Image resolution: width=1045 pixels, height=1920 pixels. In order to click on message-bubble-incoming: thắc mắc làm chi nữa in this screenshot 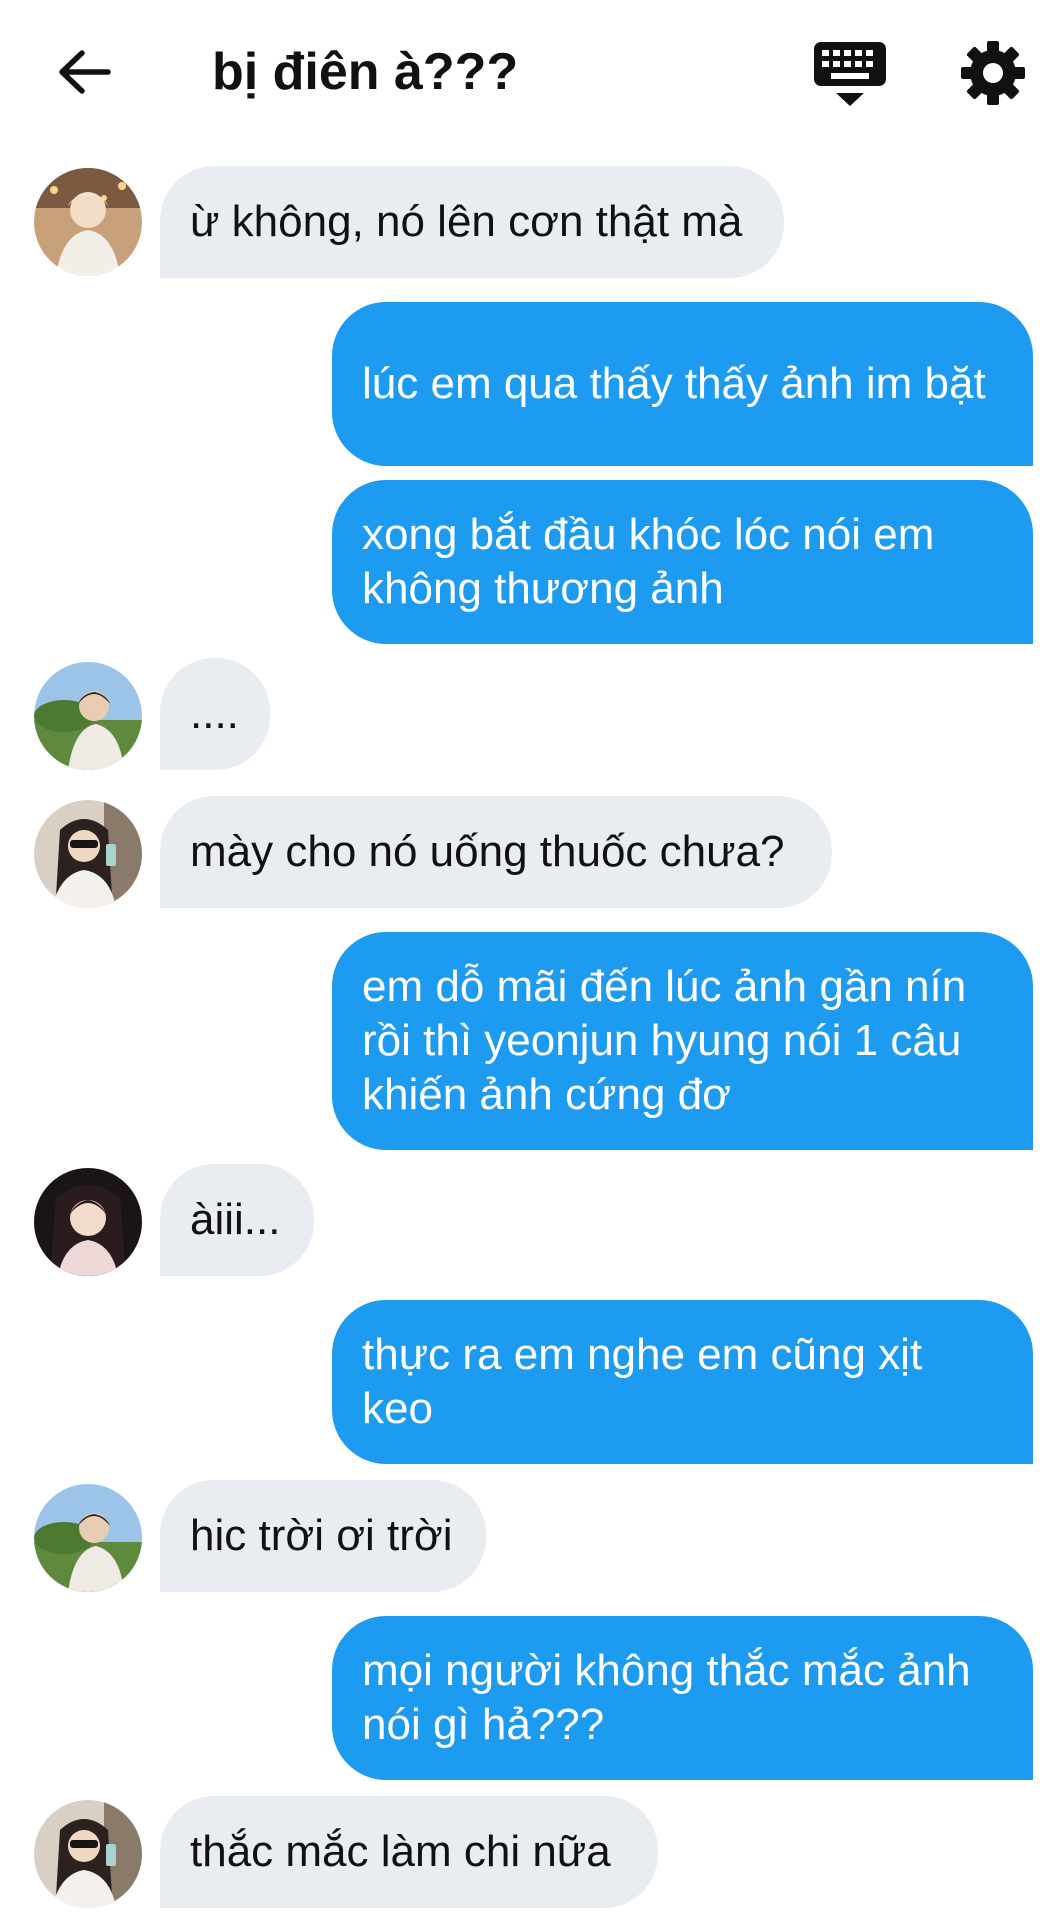, I will do `click(409, 1852)`.